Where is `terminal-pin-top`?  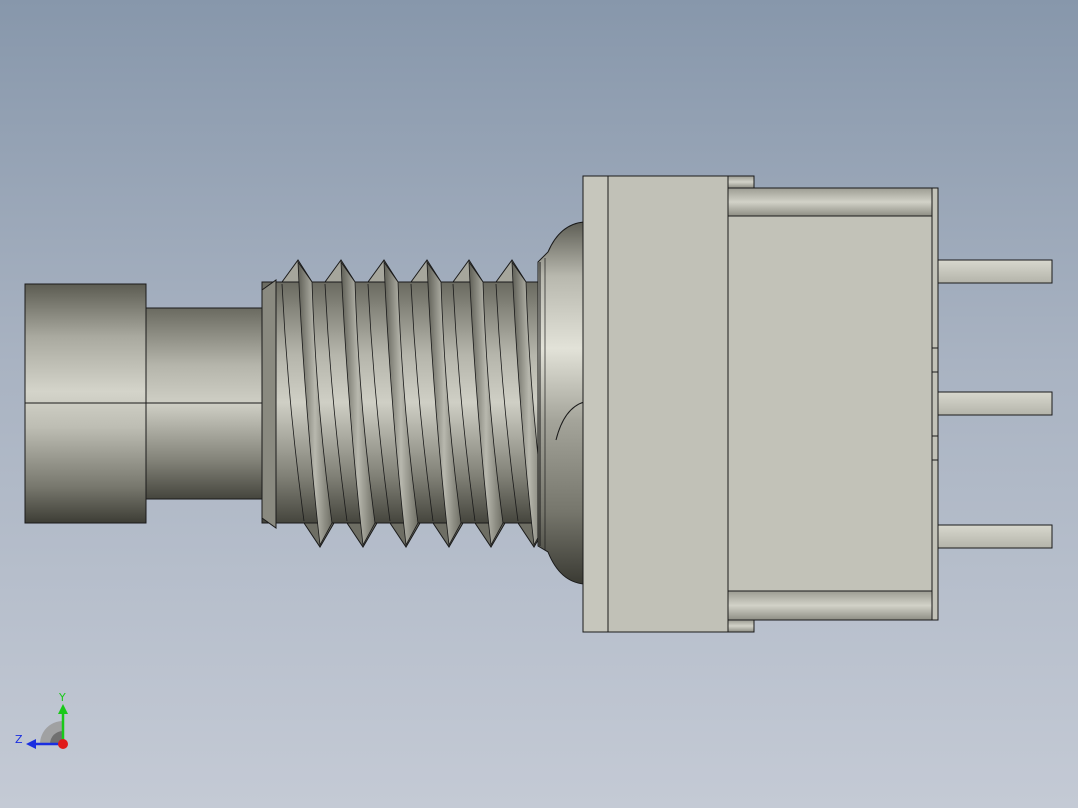 terminal-pin-top is located at coordinates (995, 271).